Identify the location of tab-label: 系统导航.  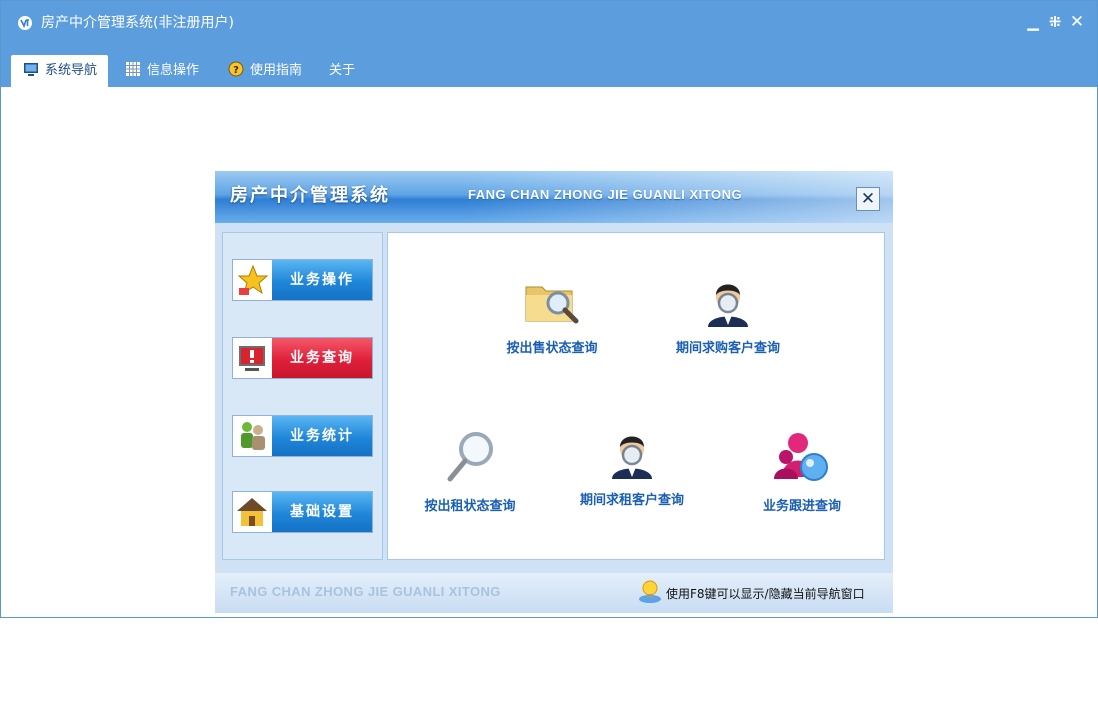
(71, 70).